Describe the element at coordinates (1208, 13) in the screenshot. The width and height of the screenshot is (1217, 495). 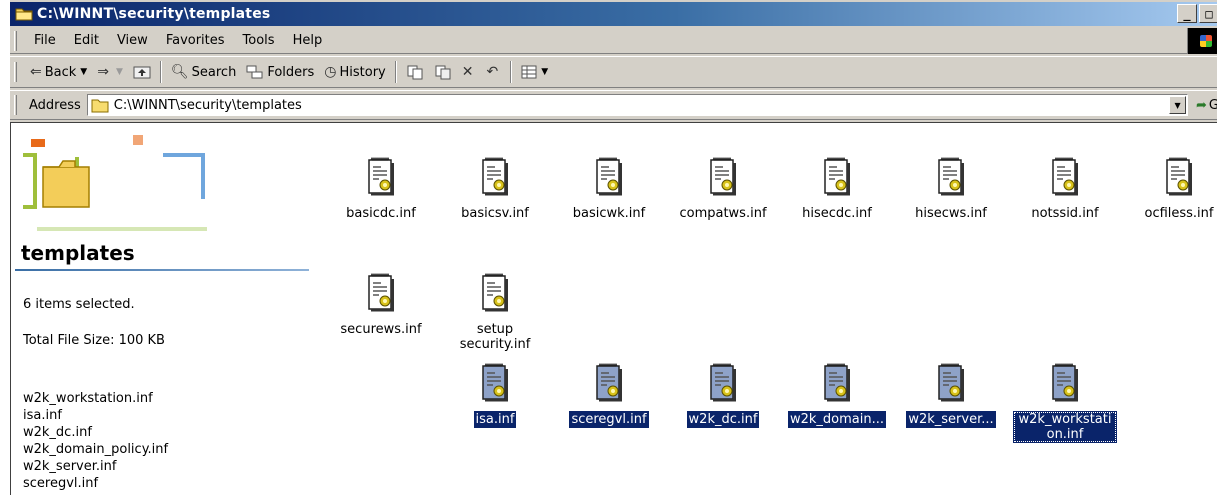
I see `maximize-button: □` at that location.